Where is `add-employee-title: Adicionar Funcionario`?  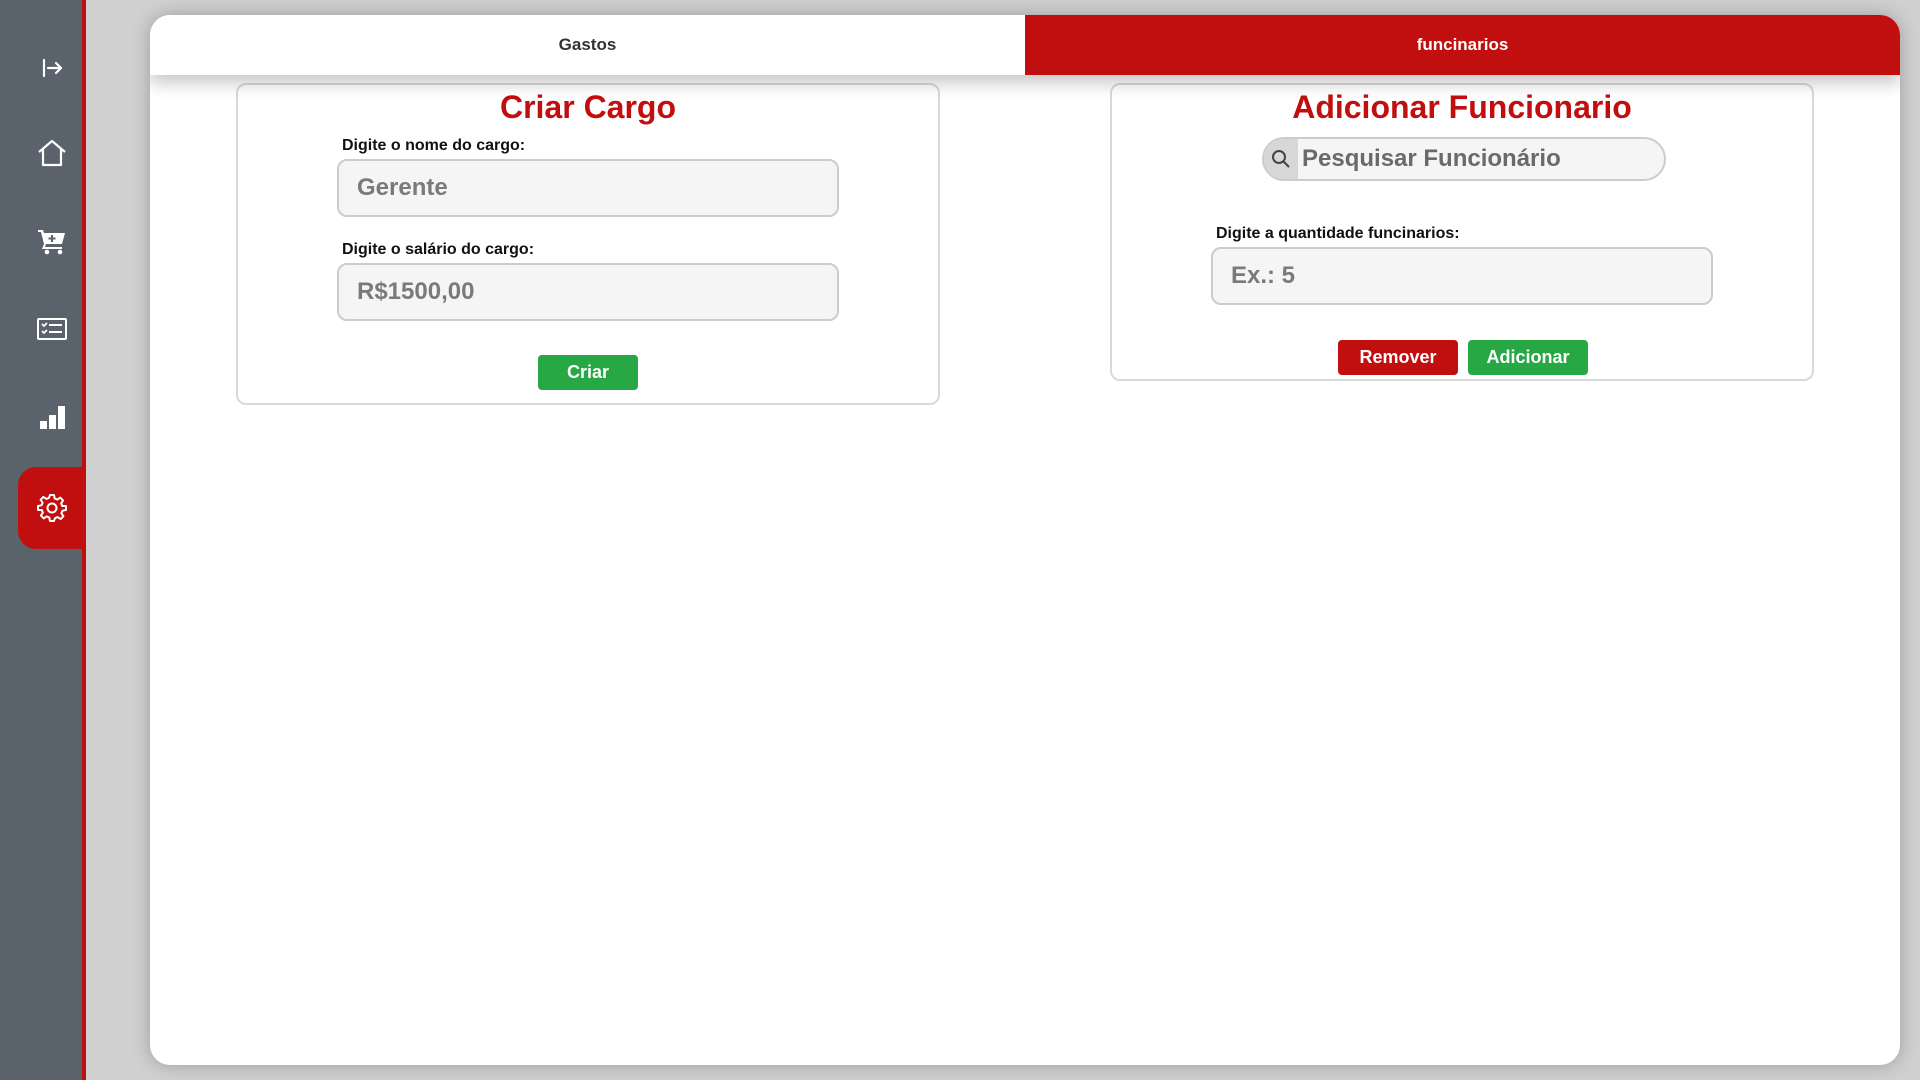 add-employee-title: Adicionar Funcionario is located at coordinates (1462, 107).